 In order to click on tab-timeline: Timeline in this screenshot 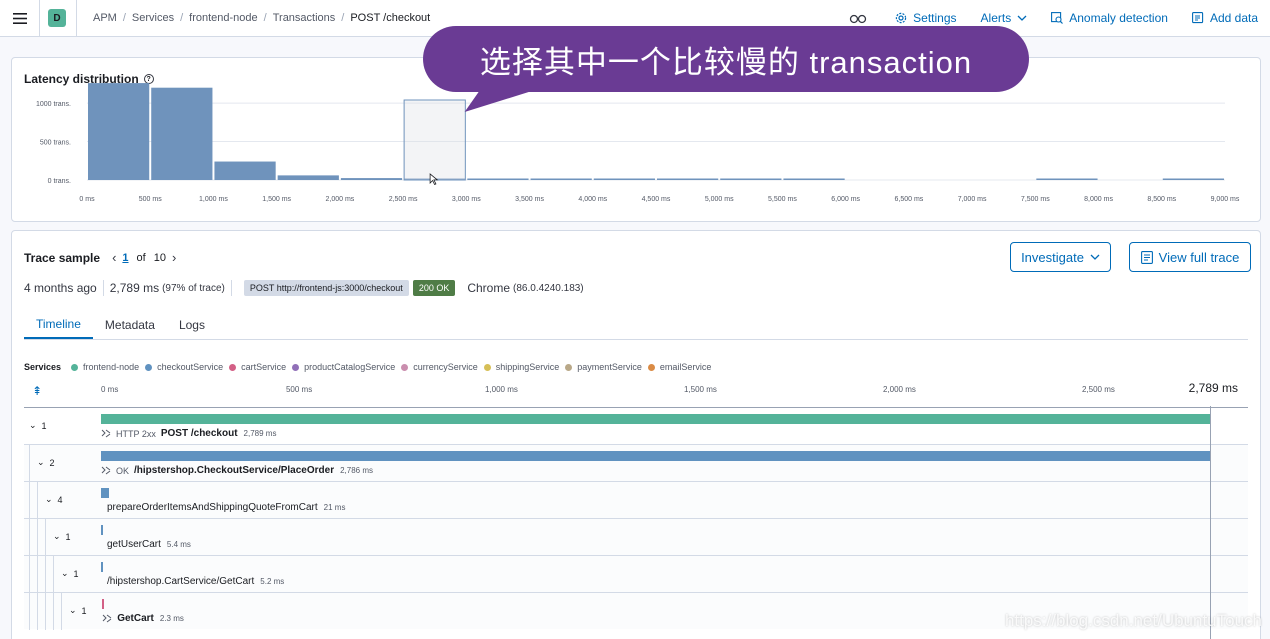, I will do `click(58, 324)`.